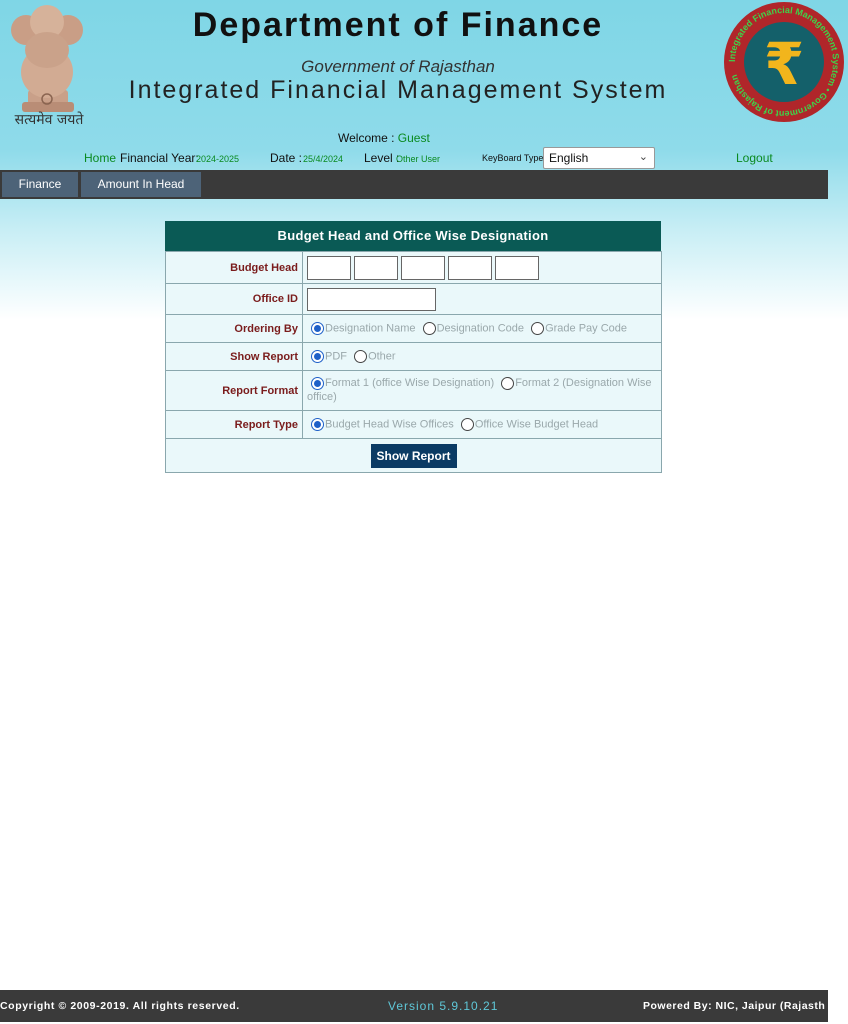 This screenshot has width=848, height=1024. What do you see at coordinates (234, 390) in the screenshot?
I see `report-format-label: Report Format` at bounding box center [234, 390].